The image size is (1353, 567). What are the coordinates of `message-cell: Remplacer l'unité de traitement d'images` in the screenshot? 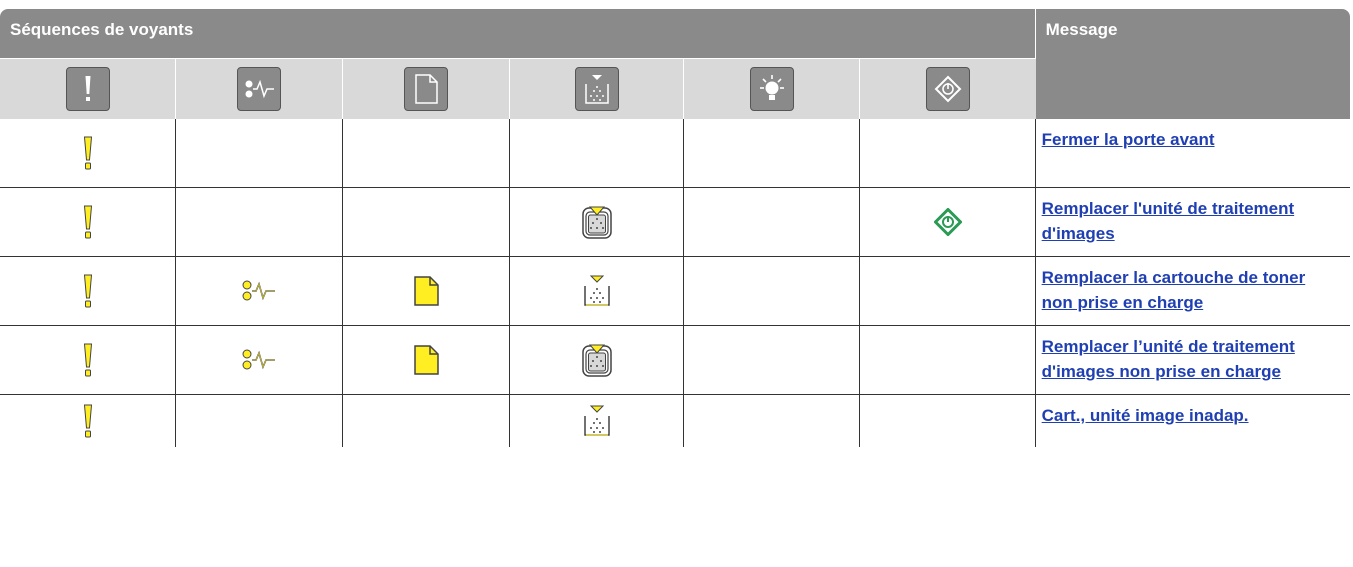 It's located at (1192, 222).